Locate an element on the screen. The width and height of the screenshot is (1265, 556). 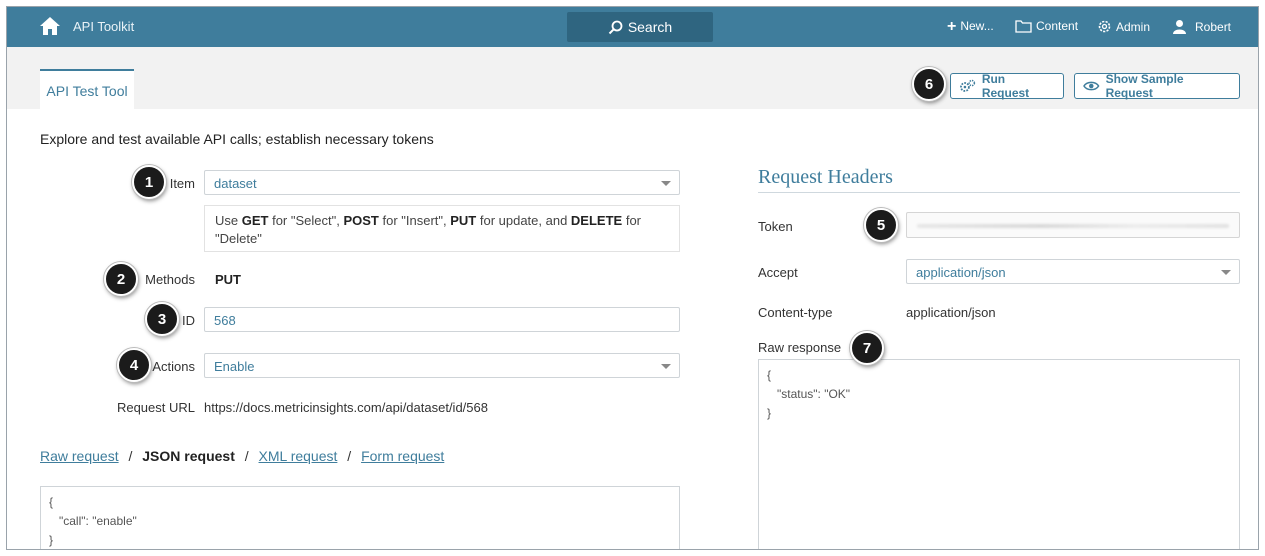
callout-badge-3: 3 is located at coordinates (162, 319).